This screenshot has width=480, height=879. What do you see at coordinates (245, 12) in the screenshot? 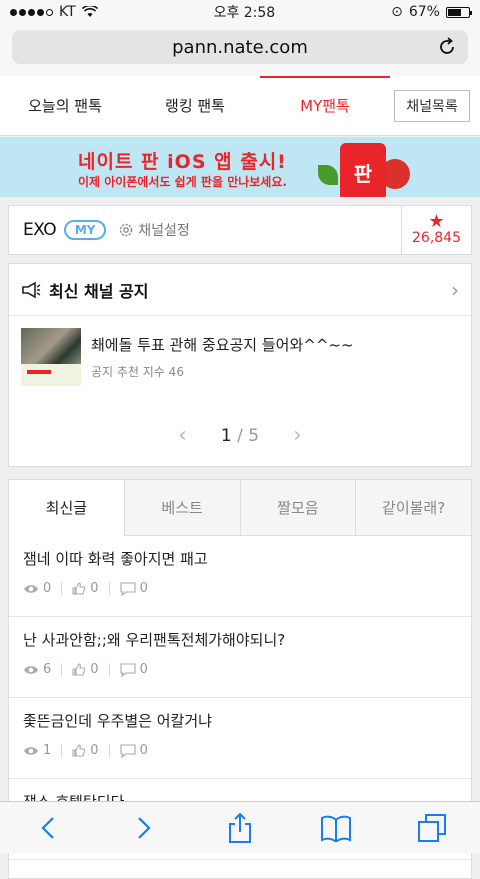
I see `clock: 오후 2:58` at bounding box center [245, 12].